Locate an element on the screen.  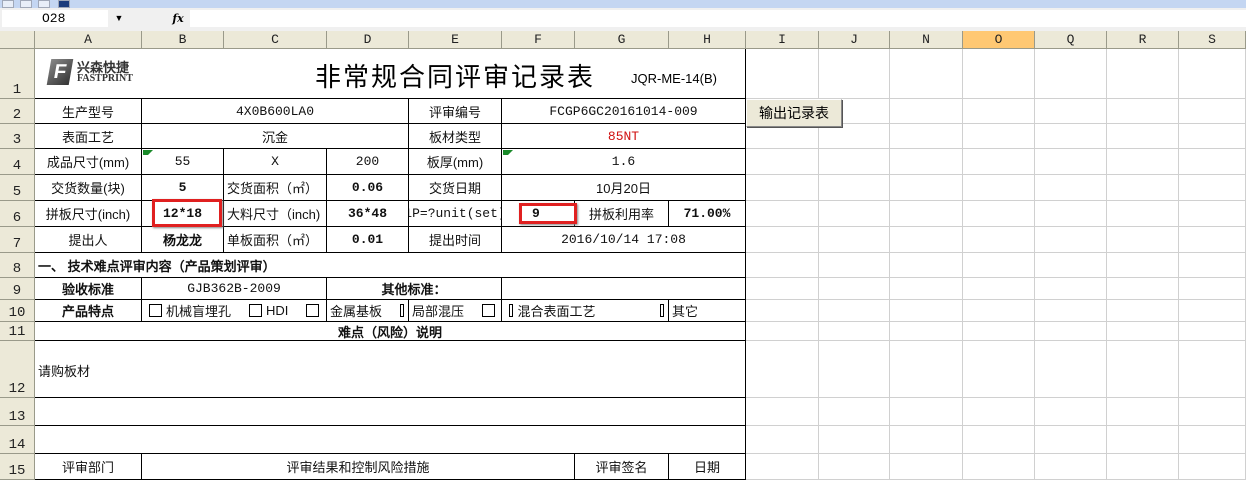
column-header-G: G is located at coordinates (622, 40).